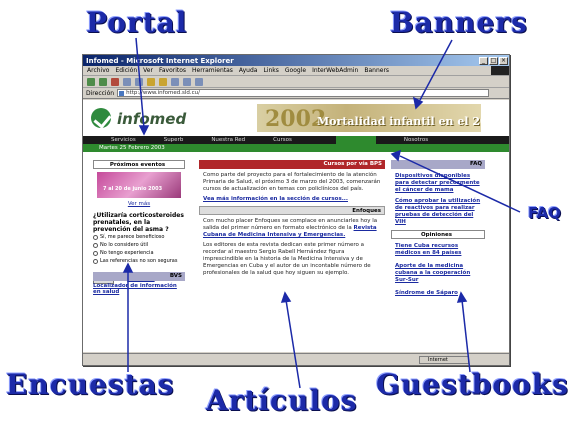 Image resolution: width=580 pixels, height=421 pixels. I want to click on home-icon, so click(139, 81).